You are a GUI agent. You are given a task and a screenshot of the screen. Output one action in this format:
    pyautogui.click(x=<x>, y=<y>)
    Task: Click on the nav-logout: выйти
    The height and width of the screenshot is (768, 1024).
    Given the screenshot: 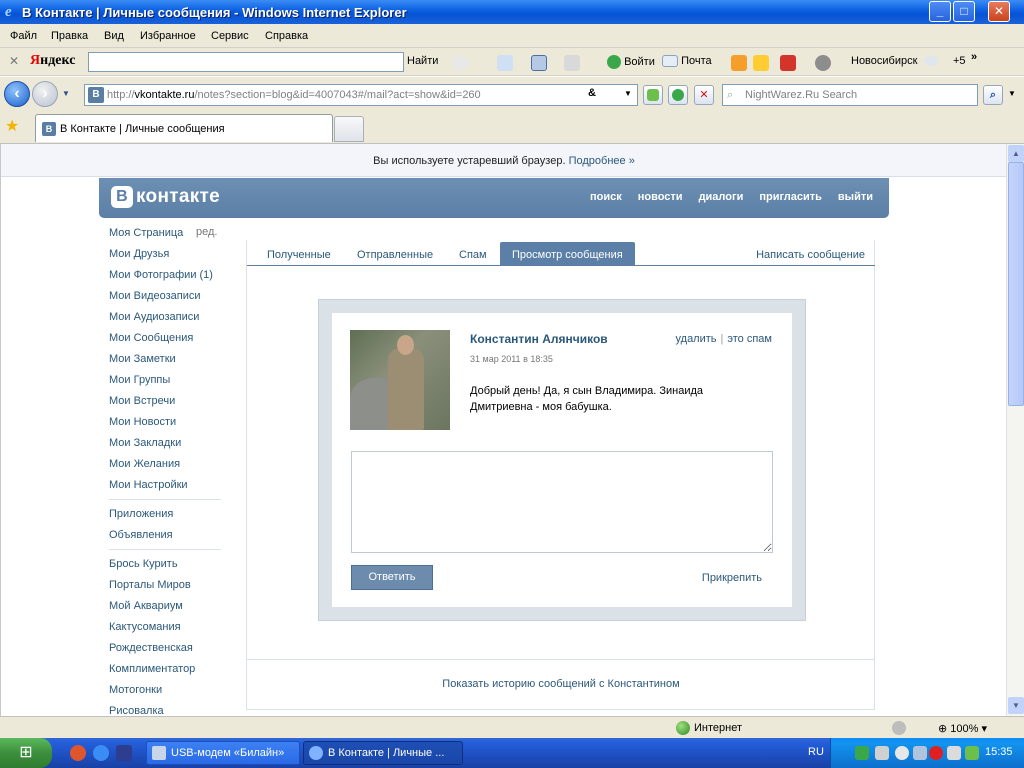 What is the action you would take?
    pyautogui.click(x=855, y=197)
    